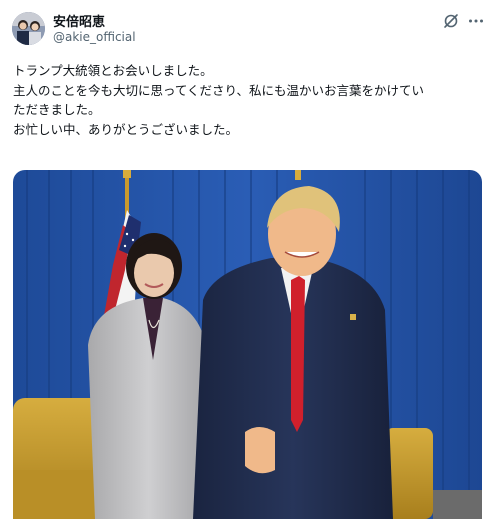 The width and height of the screenshot is (493, 519). Describe the element at coordinates (451, 21) in the screenshot. I see `grok-icon` at that location.